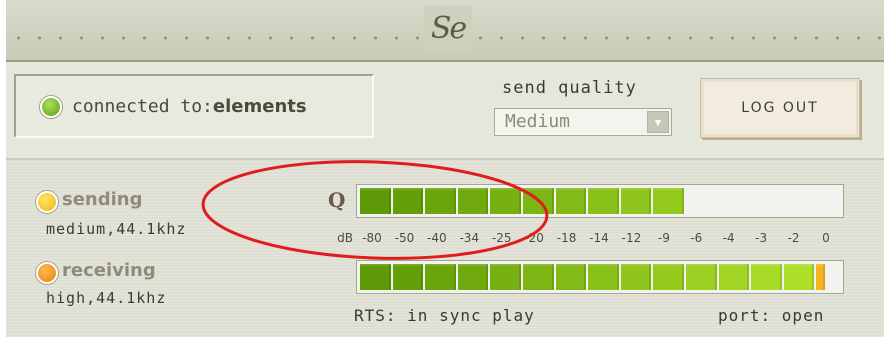 Image resolution: width=888 pixels, height=337 pixels. Describe the element at coordinates (599, 238) in the screenshot. I see `db-tick-label: -14` at that location.